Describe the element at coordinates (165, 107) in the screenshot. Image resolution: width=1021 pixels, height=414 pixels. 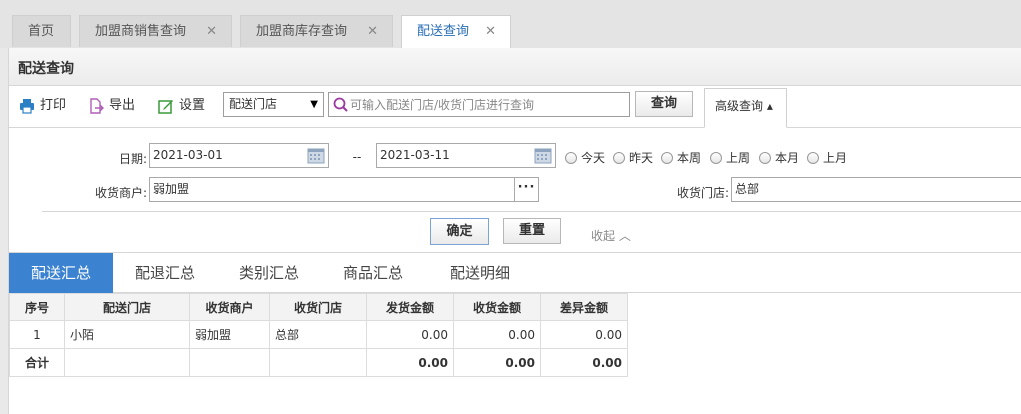
I see `edit-settings-icon` at that location.